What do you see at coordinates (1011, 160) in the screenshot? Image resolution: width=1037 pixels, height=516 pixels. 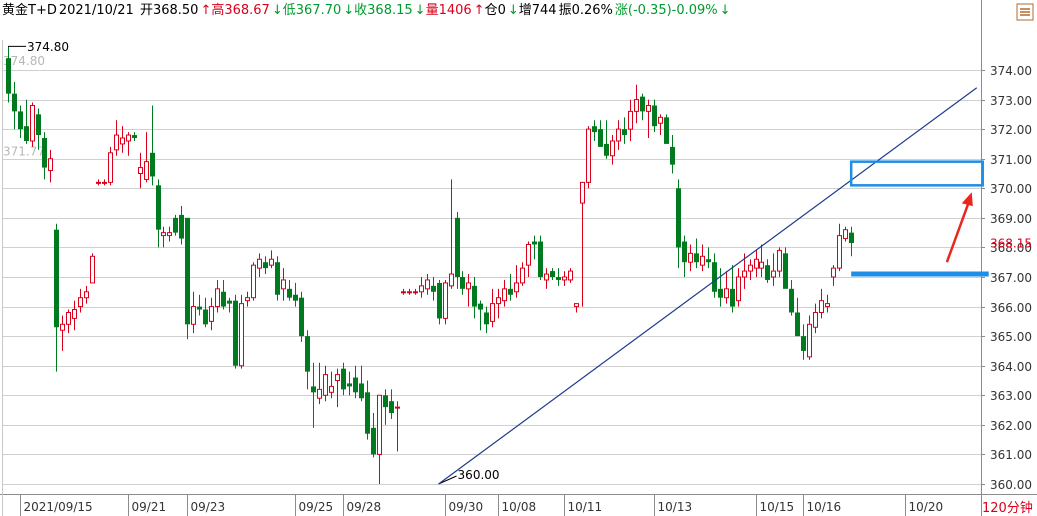 I see `y-tick-label: 371.00` at bounding box center [1011, 160].